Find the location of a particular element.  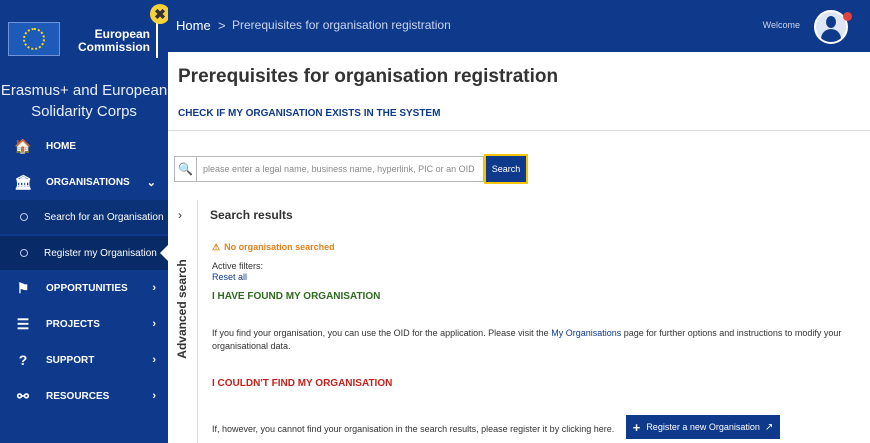

question-icon: ? is located at coordinates (23, 360).